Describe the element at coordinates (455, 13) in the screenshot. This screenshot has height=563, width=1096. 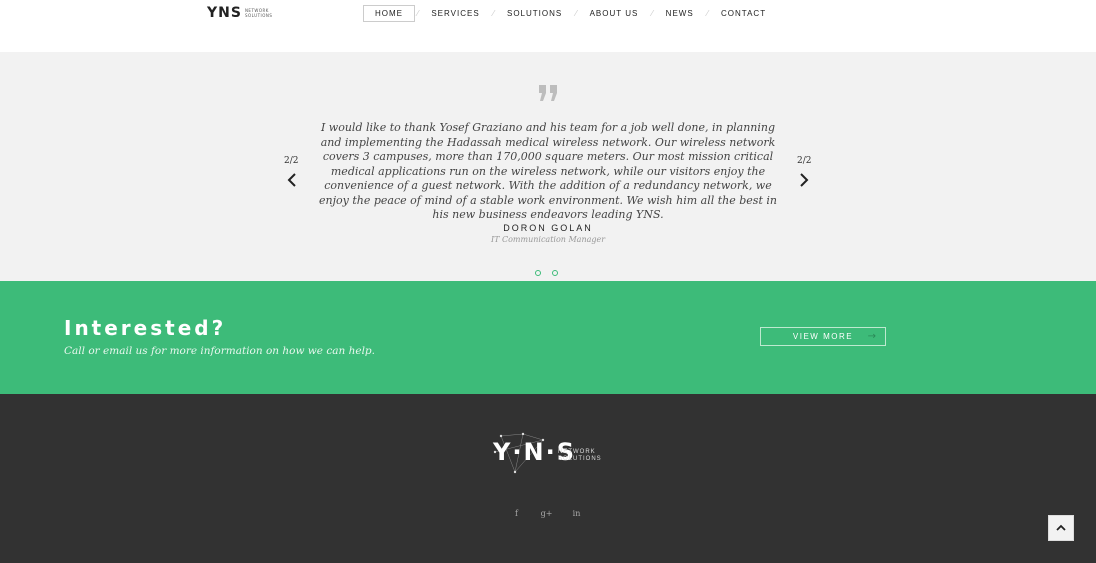
I see `nav-services: SERVICES` at that location.